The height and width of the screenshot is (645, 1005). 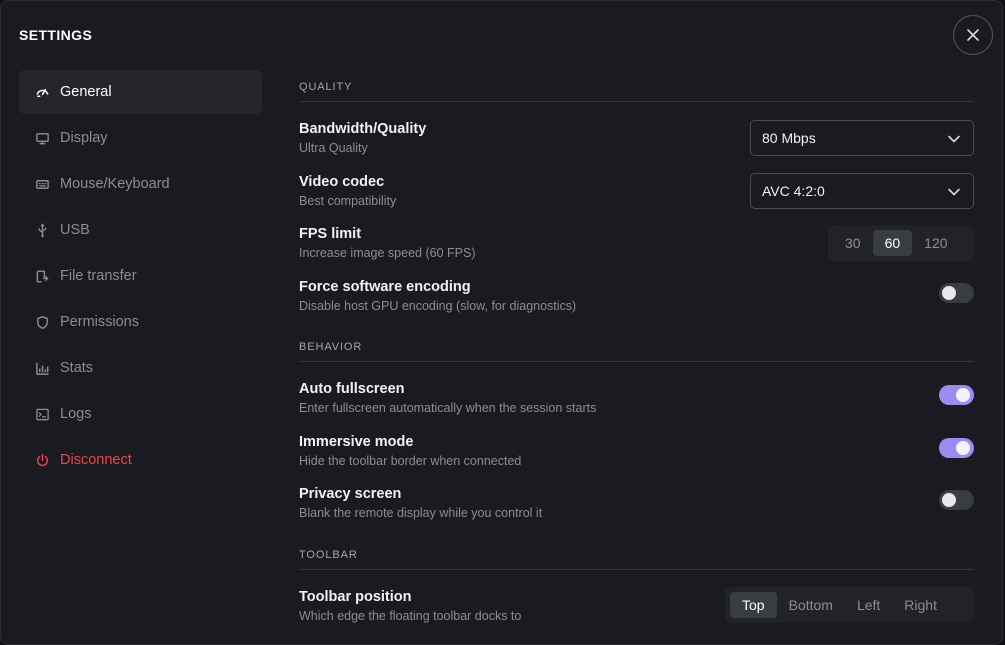 What do you see at coordinates (348, 201) in the screenshot?
I see `setting-subtitle: Best compatibility` at bounding box center [348, 201].